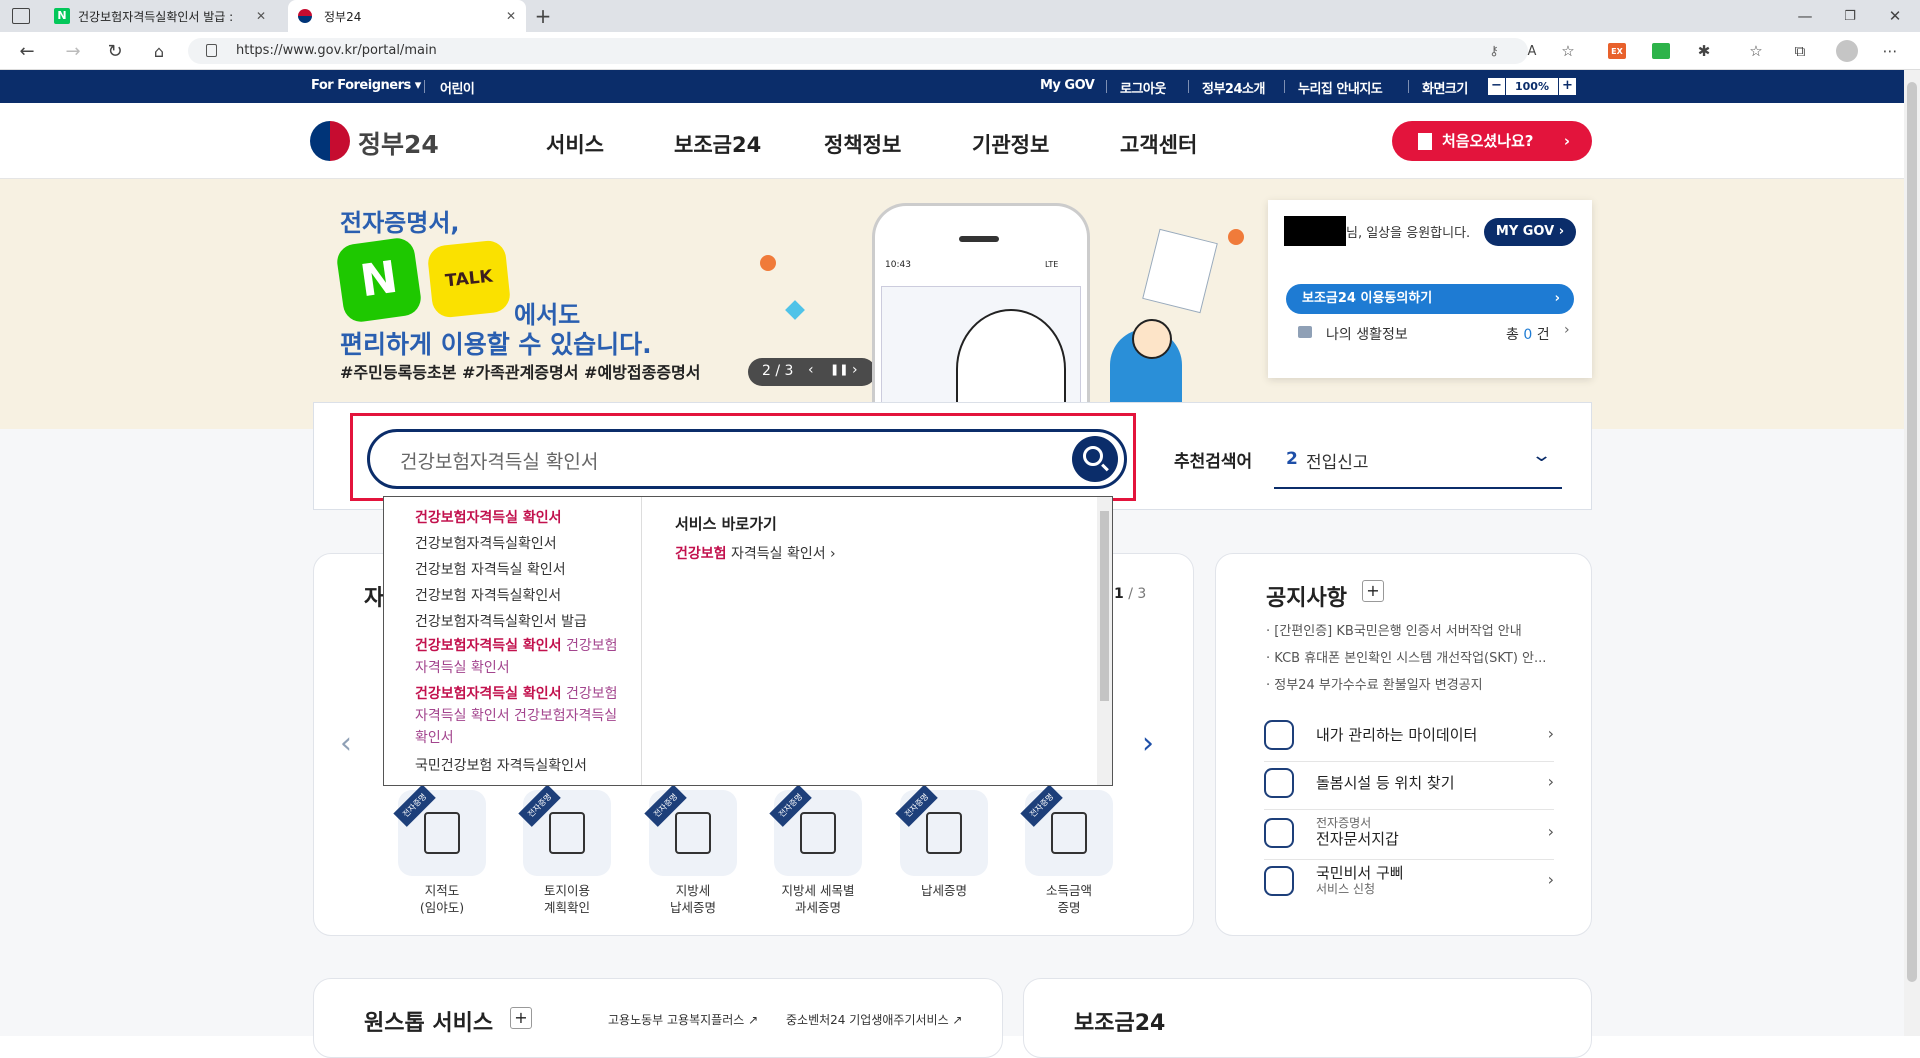  What do you see at coordinates (747, 459) in the screenshot?
I see `search-input: 건강보험자격득실 확인서` at bounding box center [747, 459].